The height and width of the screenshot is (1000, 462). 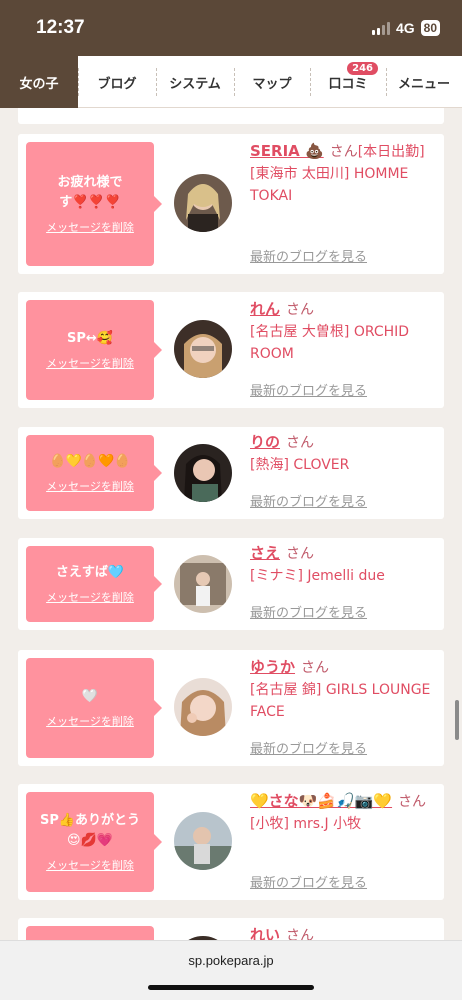 I want to click on message-bubble: お疲れ様です❣️❣️❣️ メッセージを削除, so click(x=94, y=204).